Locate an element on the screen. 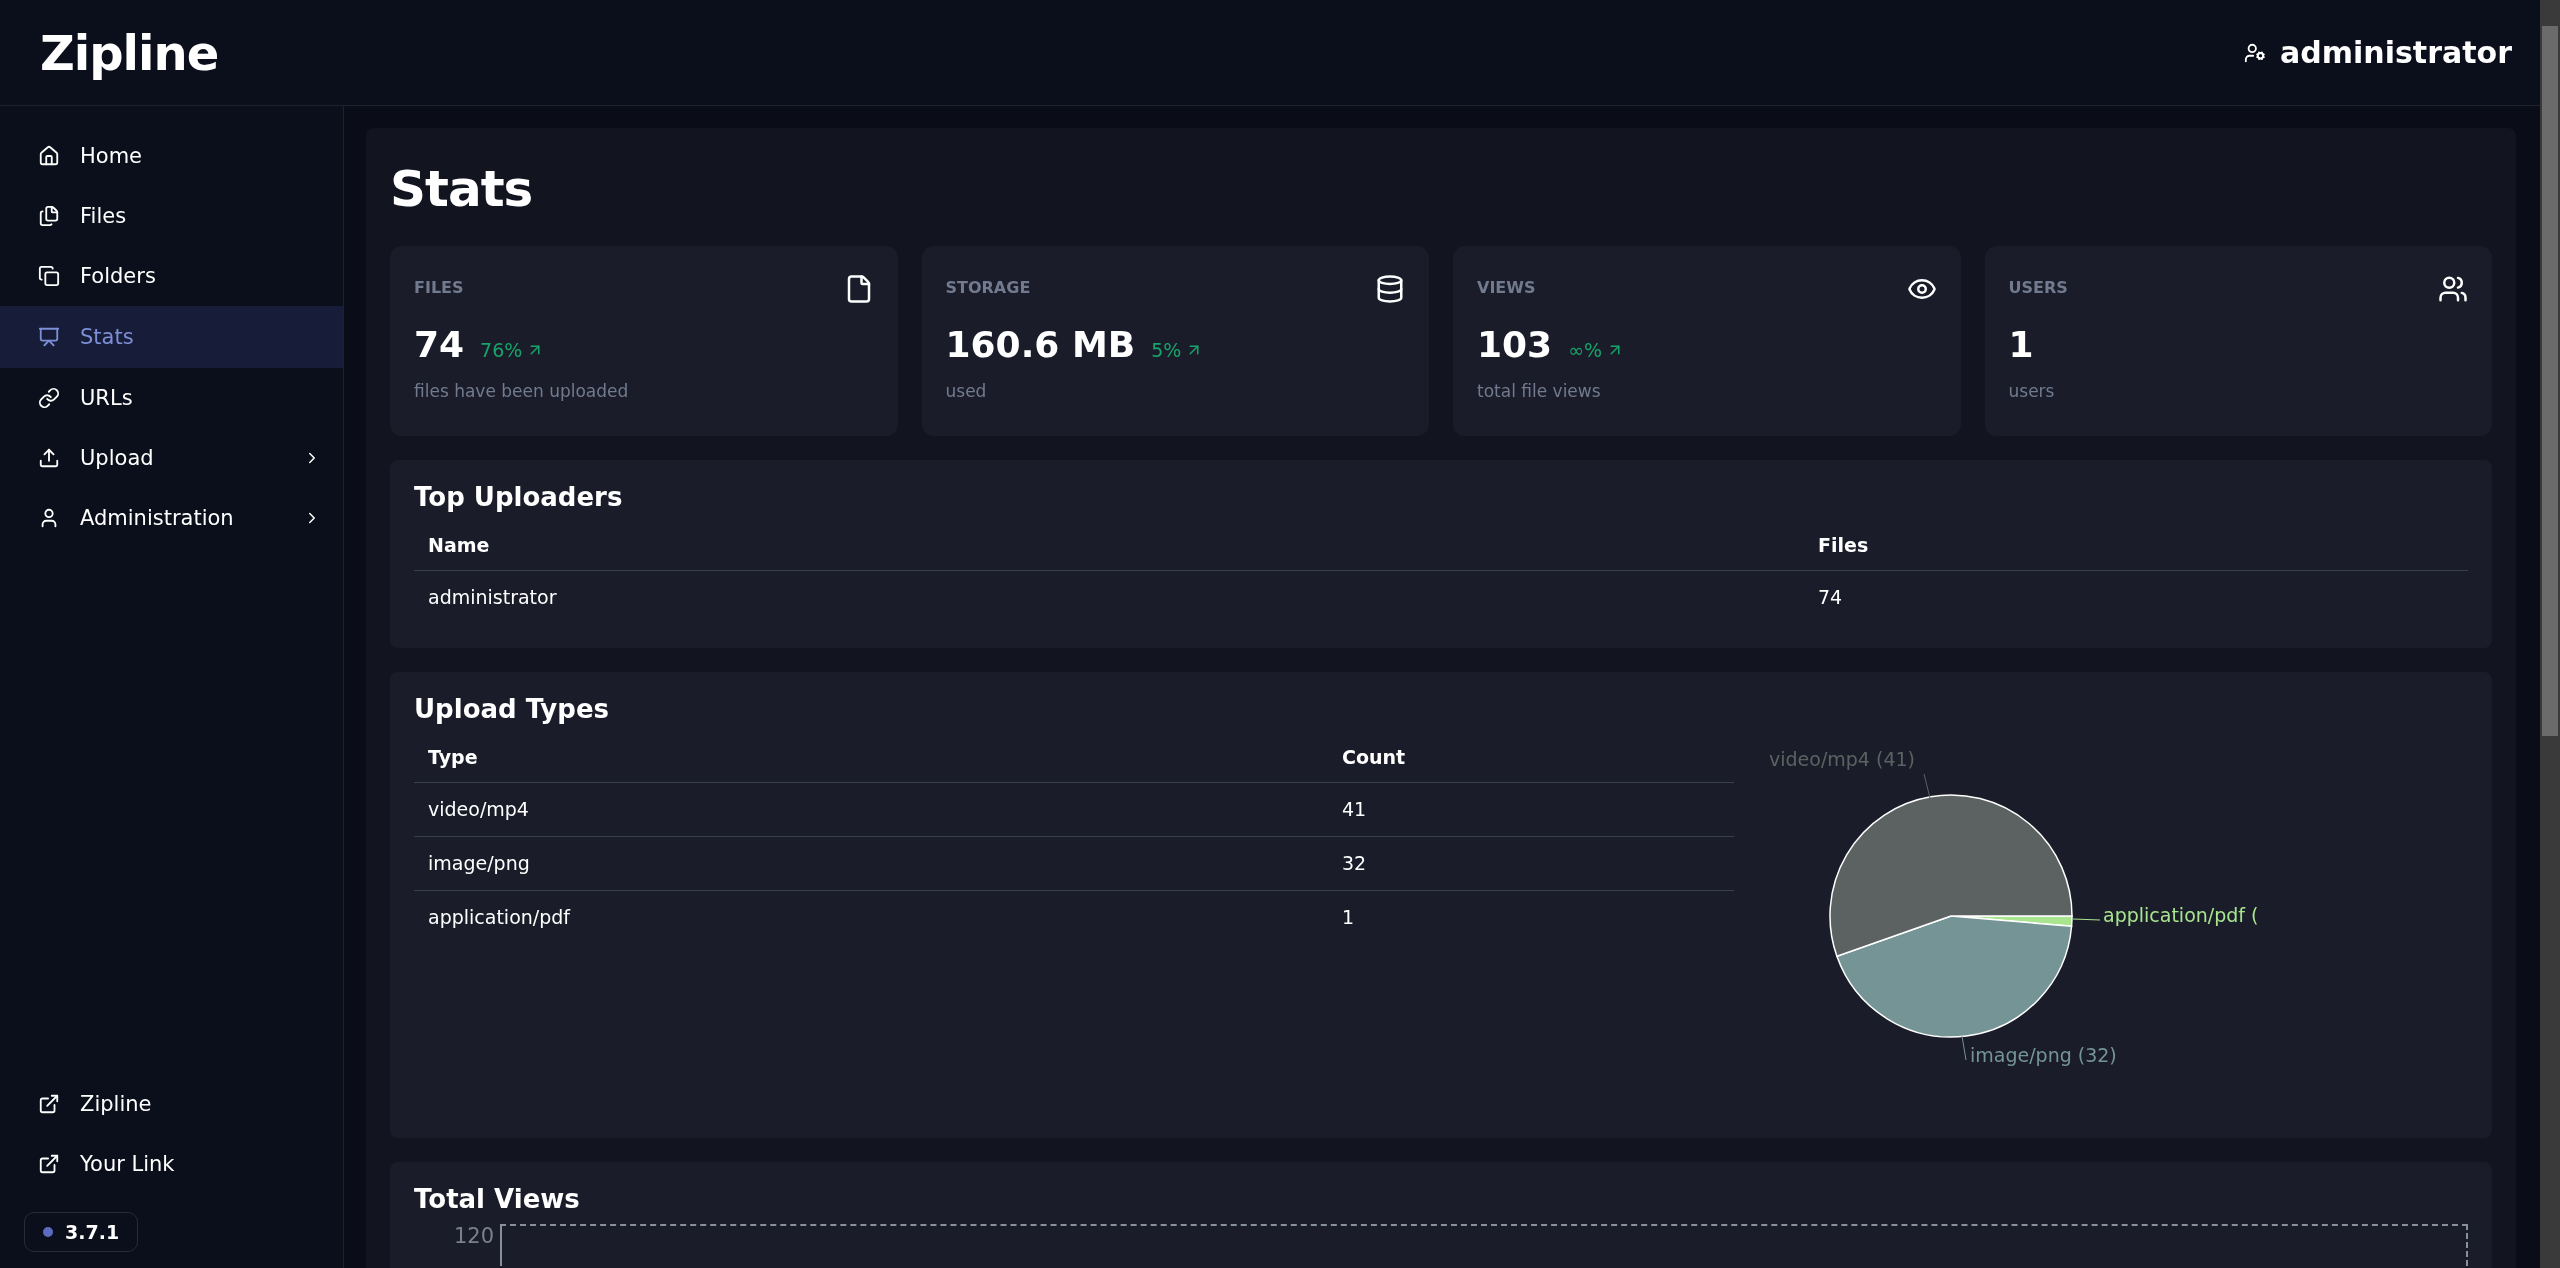  stat-label: STORAGE is located at coordinates (988, 287).